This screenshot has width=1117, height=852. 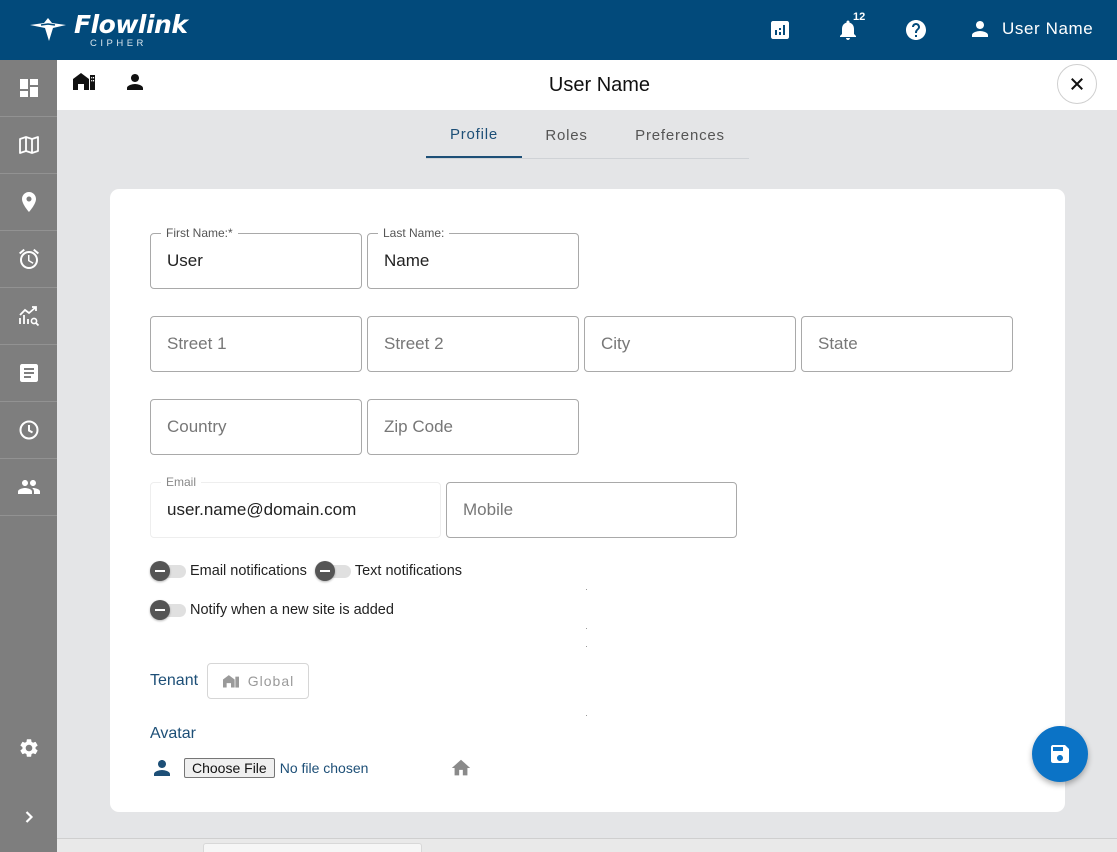 What do you see at coordinates (173, 733) in the screenshot?
I see `avatar-label: Avatar` at bounding box center [173, 733].